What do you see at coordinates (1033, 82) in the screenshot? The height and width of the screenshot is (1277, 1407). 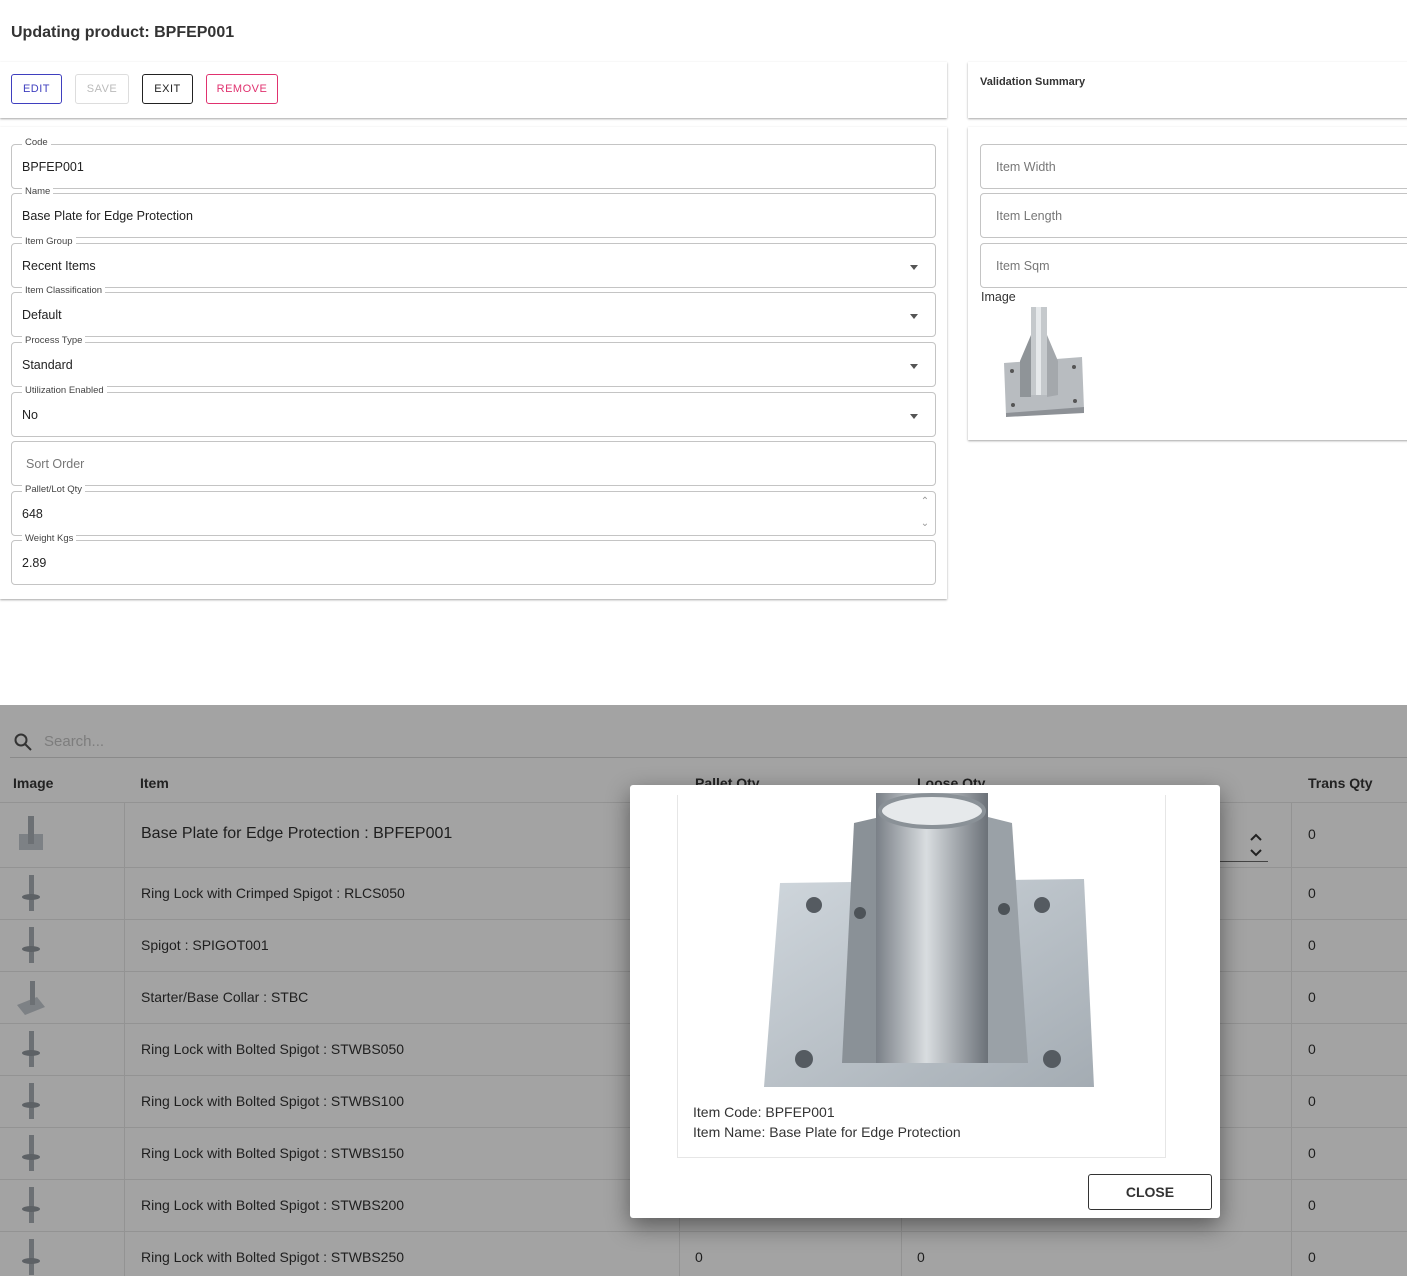 I see `validation-summary-title: Validation Summary` at bounding box center [1033, 82].